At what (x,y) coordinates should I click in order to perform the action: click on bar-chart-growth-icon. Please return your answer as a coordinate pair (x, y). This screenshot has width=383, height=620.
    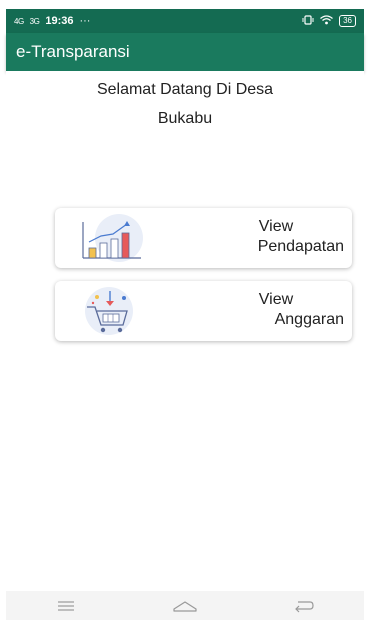
    Looking at the image, I should click on (110, 238).